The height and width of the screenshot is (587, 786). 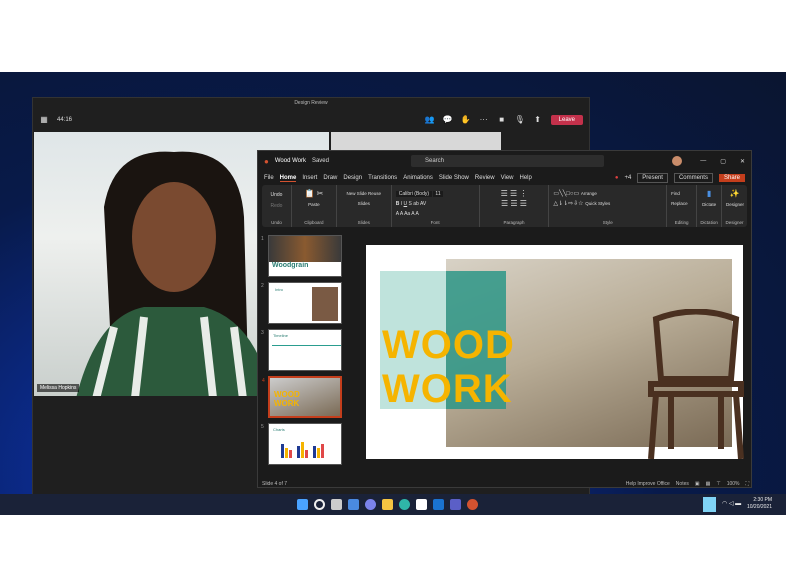 I want to click on find-button: Find, so click(x=675, y=193).